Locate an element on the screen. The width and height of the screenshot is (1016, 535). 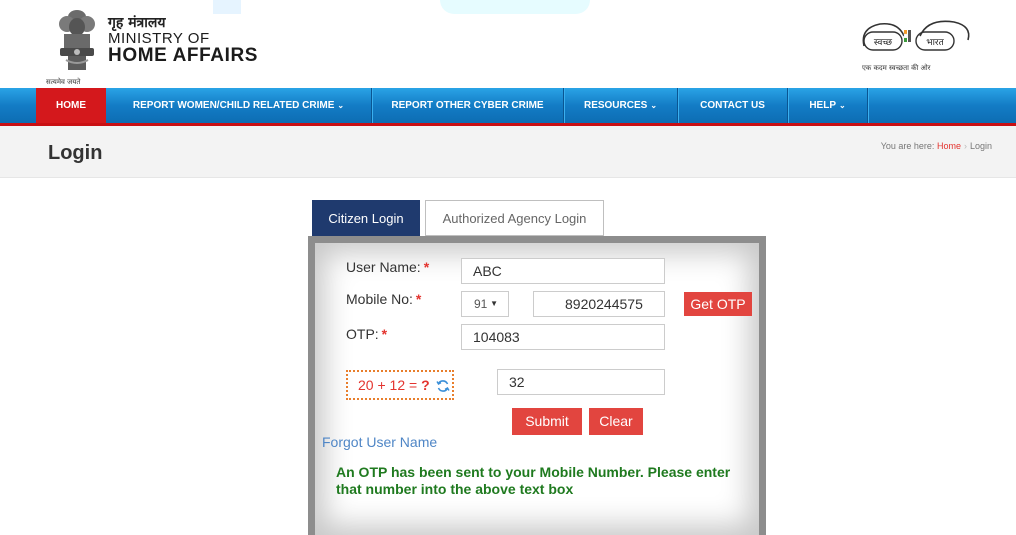
username-label: User Name: * is located at coordinates (387, 267).